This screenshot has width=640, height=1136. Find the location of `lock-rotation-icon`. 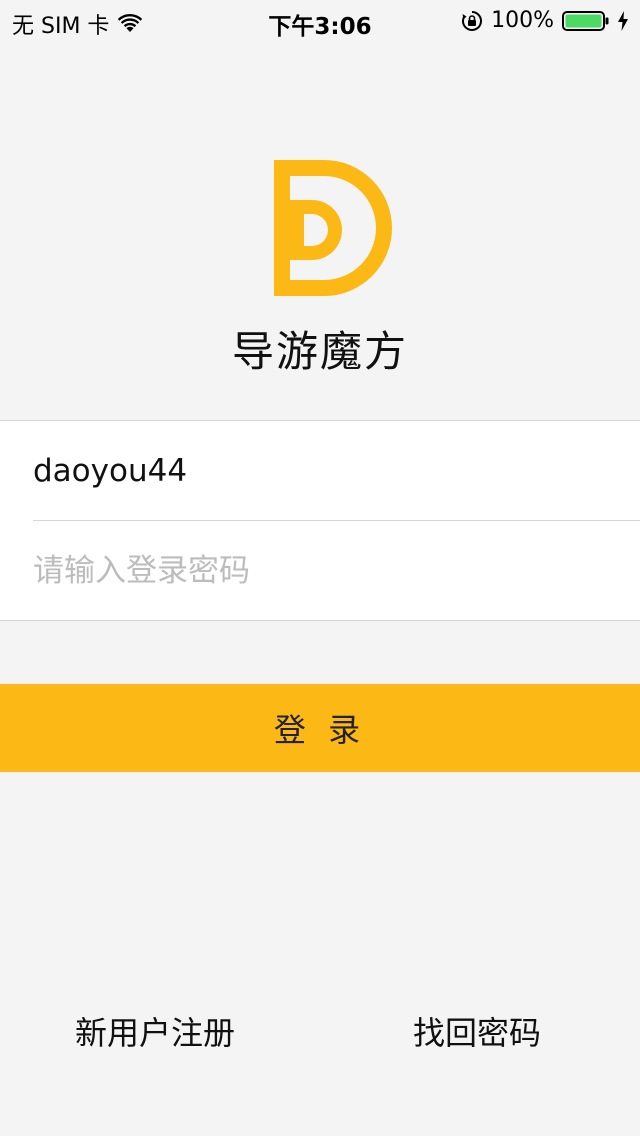

lock-rotation-icon is located at coordinates (472, 21).